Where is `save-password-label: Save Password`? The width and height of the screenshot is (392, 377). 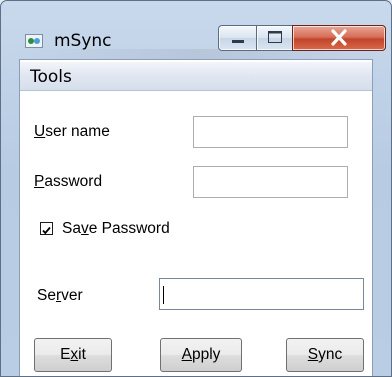
save-password-label: Save Password is located at coordinates (116, 229).